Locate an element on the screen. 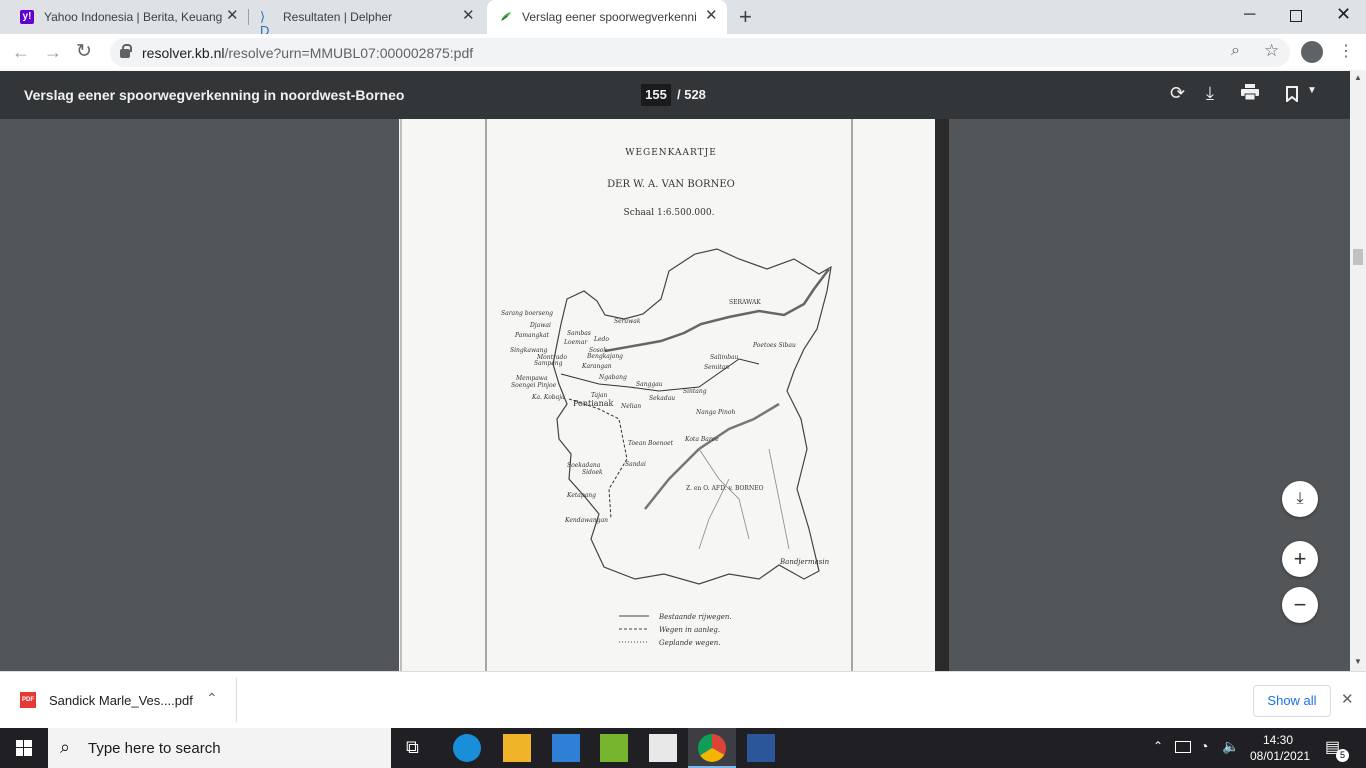  region-label: Z. en O. AFD. v. BORNEO is located at coordinates (725, 488).